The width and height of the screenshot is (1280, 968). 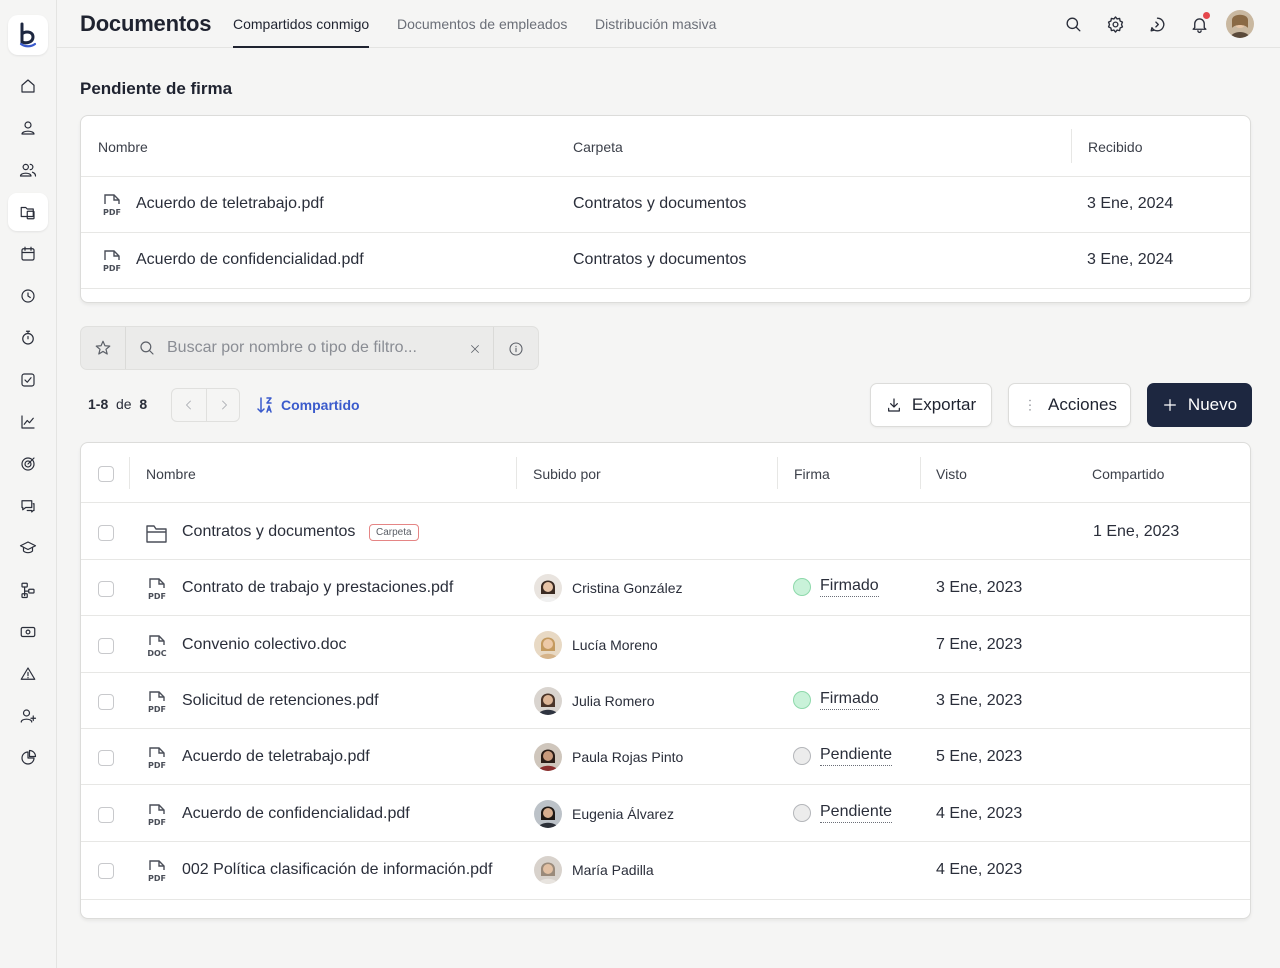 I want to click on sidebar-item-alerts, so click(x=28, y=674).